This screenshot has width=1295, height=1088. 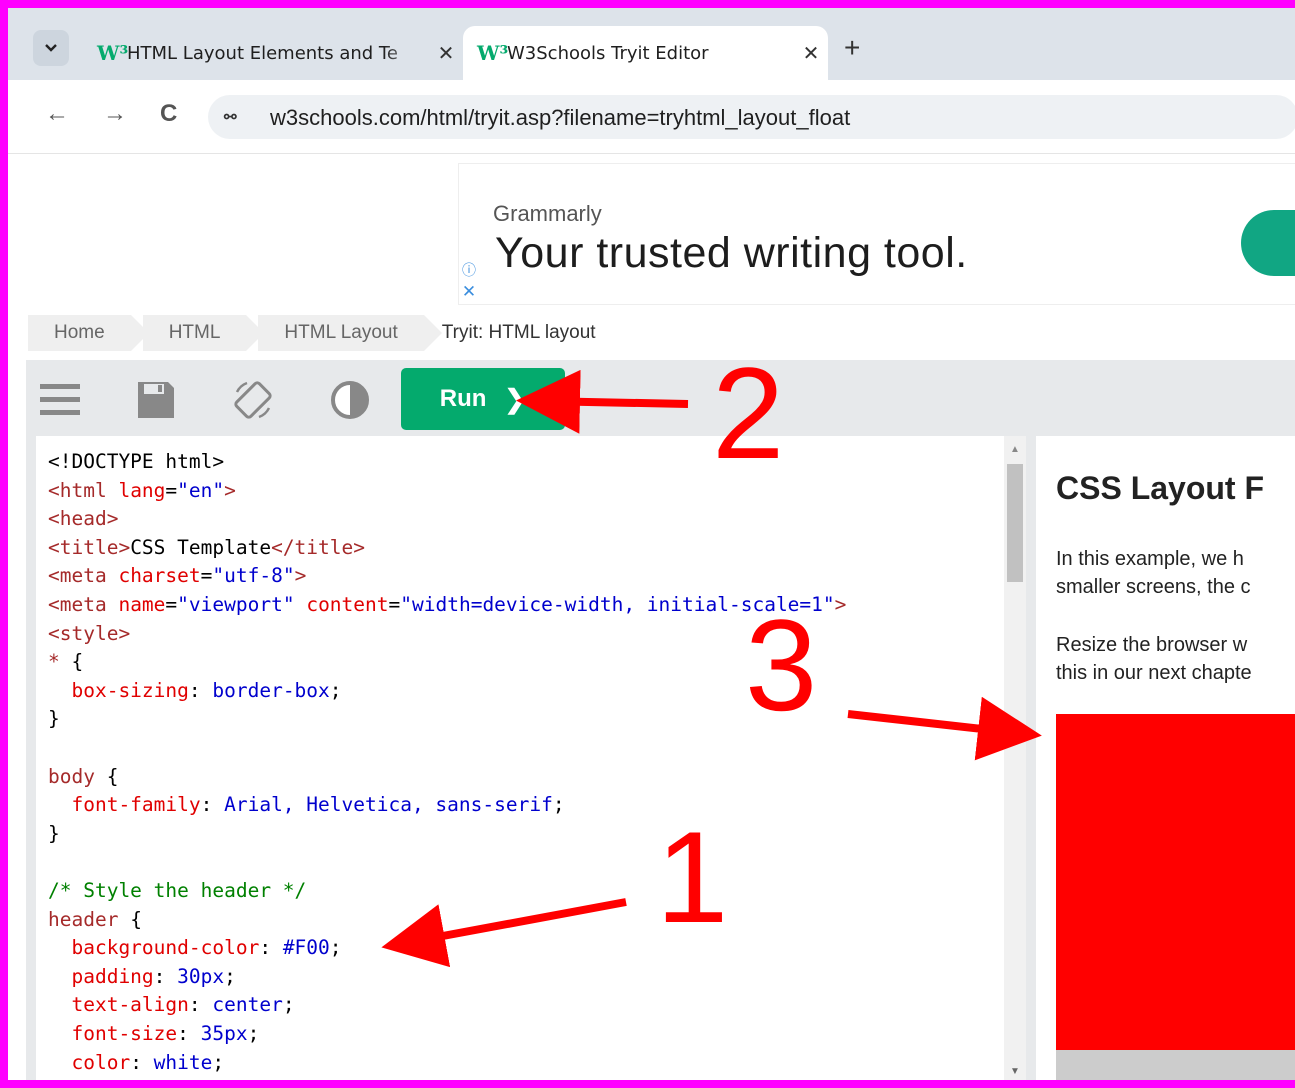 What do you see at coordinates (112, 976) in the screenshot?
I see `code-token: padding` at bounding box center [112, 976].